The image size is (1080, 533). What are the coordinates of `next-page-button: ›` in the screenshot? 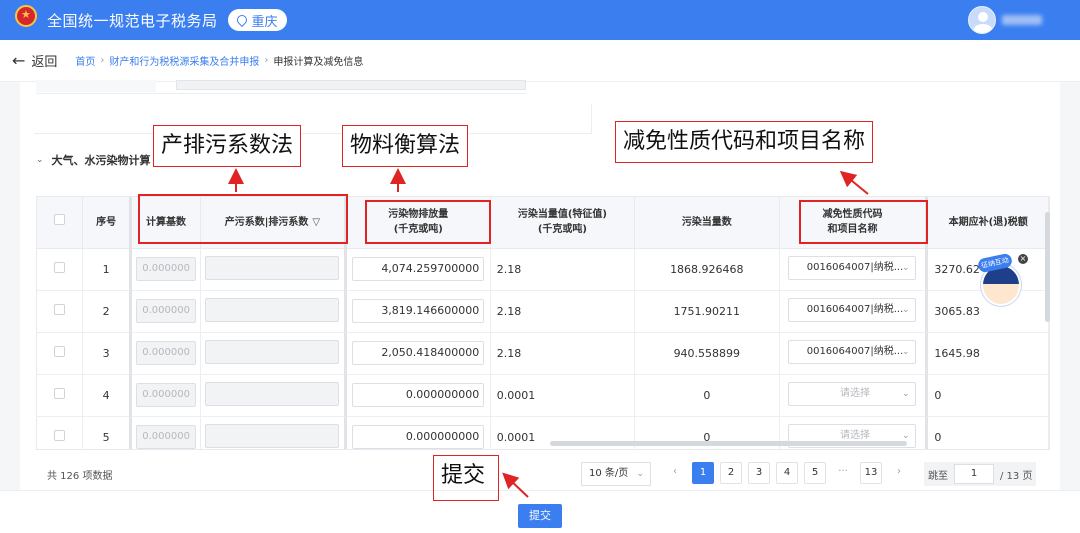 It's located at (899, 473).